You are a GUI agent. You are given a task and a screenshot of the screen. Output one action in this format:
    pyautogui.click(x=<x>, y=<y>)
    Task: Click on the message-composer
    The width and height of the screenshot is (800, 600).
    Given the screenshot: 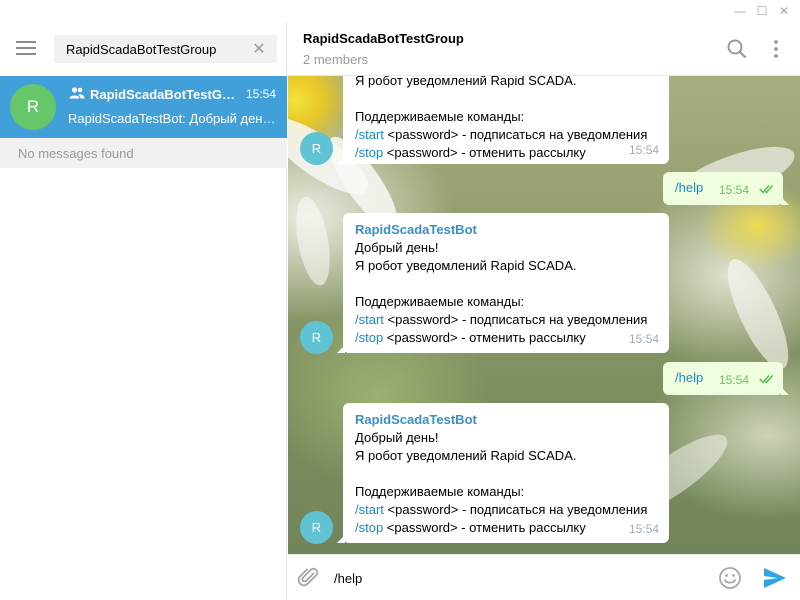 What is the action you would take?
    pyautogui.click(x=544, y=577)
    